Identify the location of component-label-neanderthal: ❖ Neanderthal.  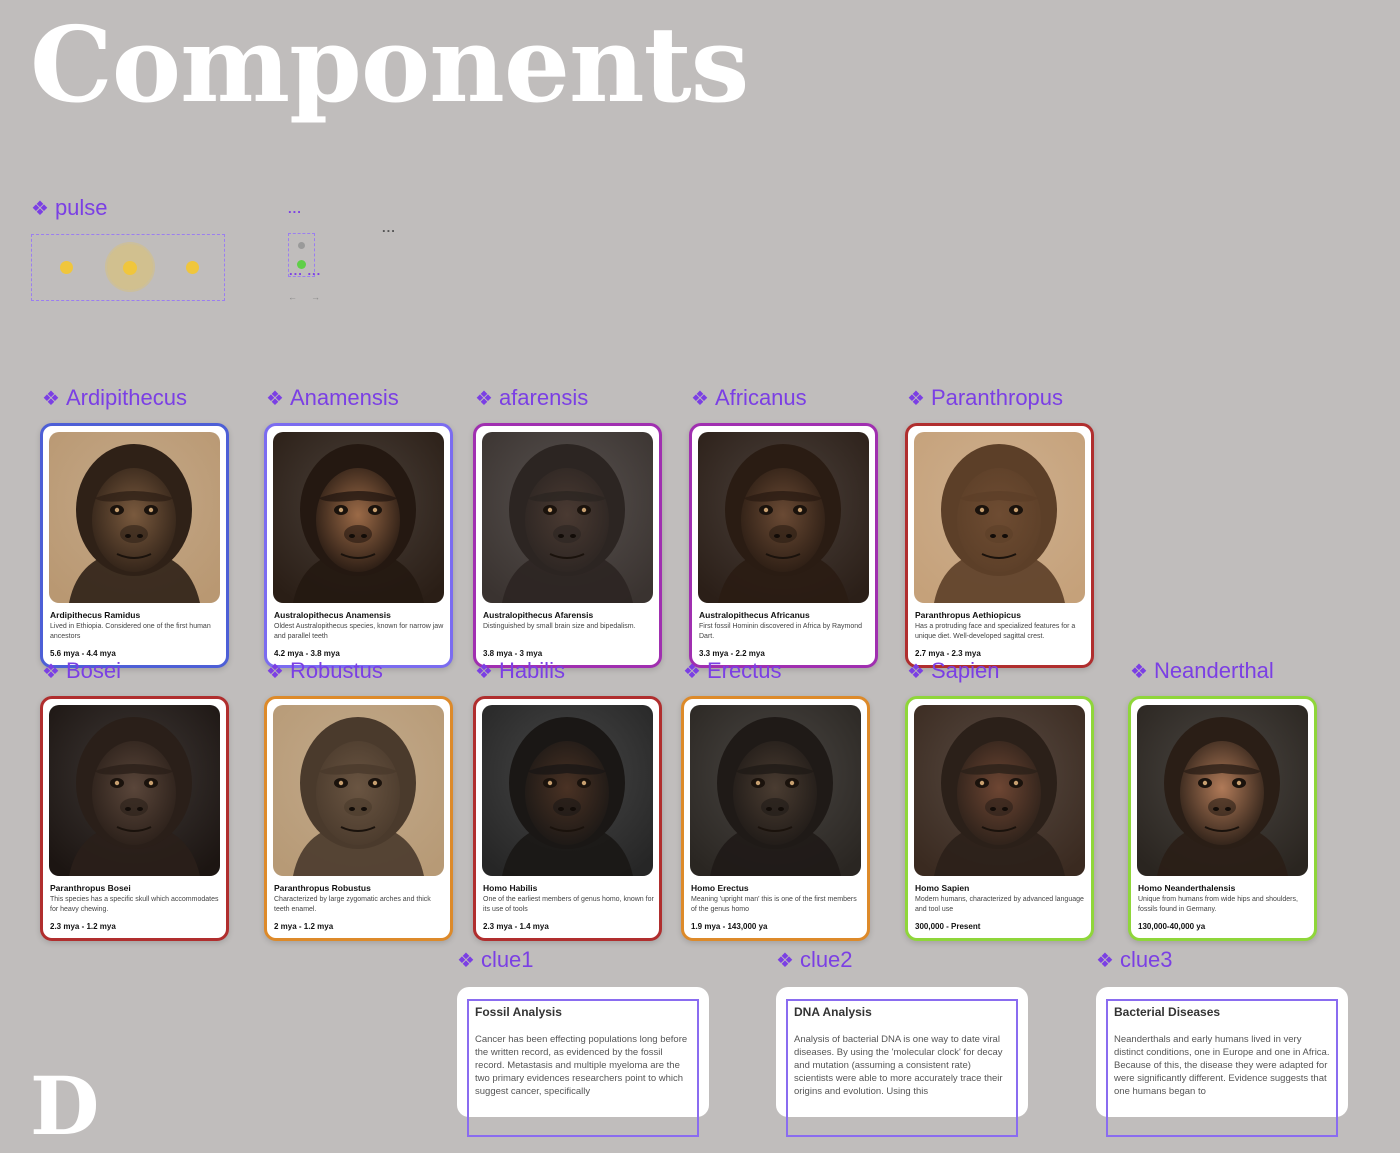
(1202, 671).